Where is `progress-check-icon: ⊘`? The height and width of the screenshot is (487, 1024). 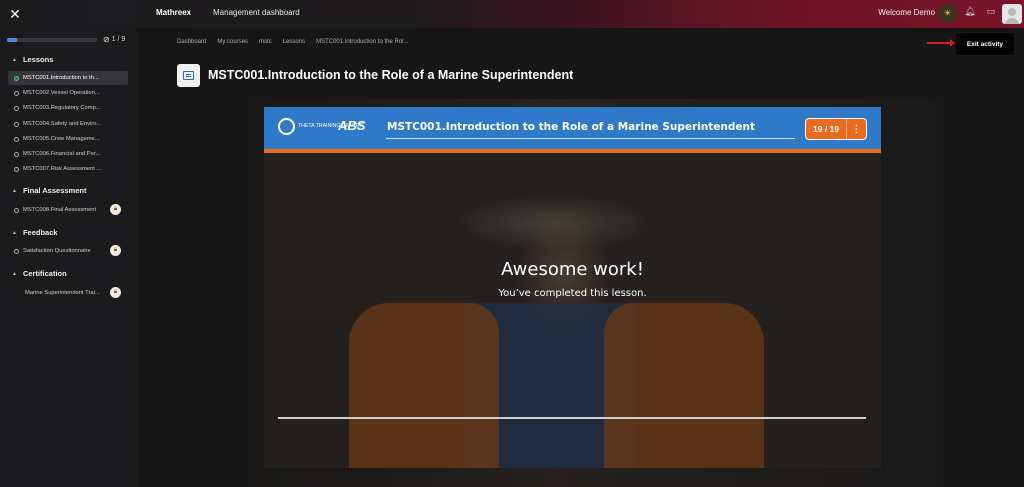
progress-check-icon: ⊘ is located at coordinates (106, 39).